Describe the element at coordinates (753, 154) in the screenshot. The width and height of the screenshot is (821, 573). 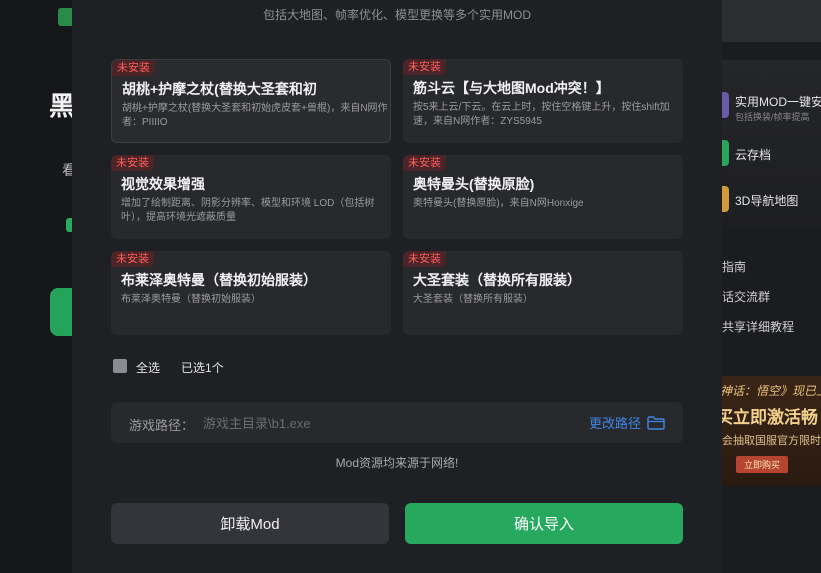
I see `sidebar-tool-cloud-save: 云存档` at that location.